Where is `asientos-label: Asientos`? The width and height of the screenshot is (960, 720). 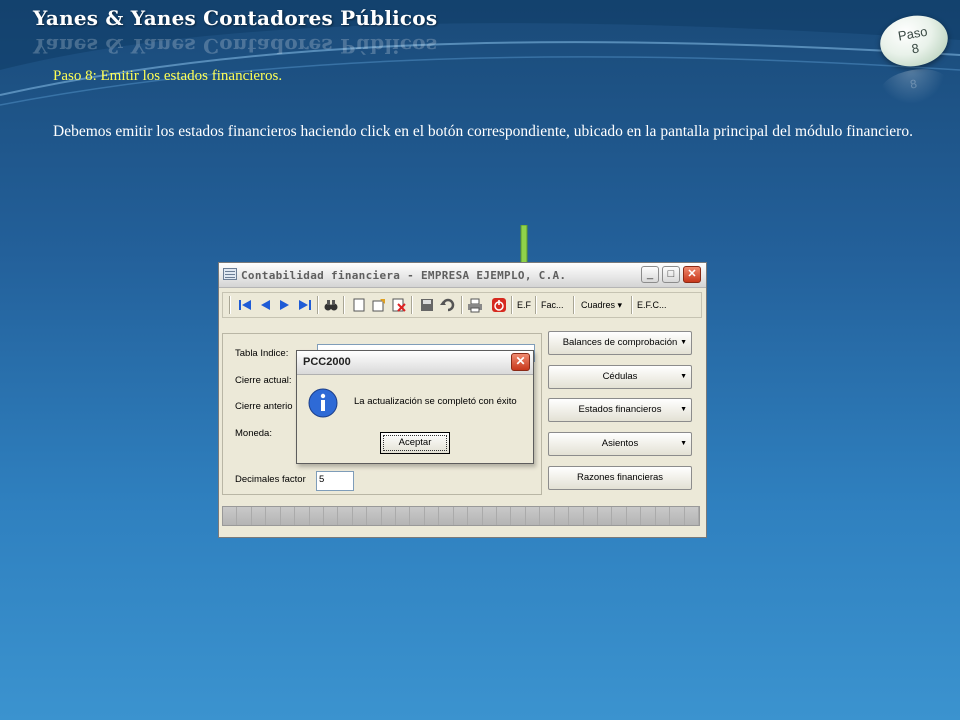 asientos-label: Asientos is located at coordinates (620, 443).